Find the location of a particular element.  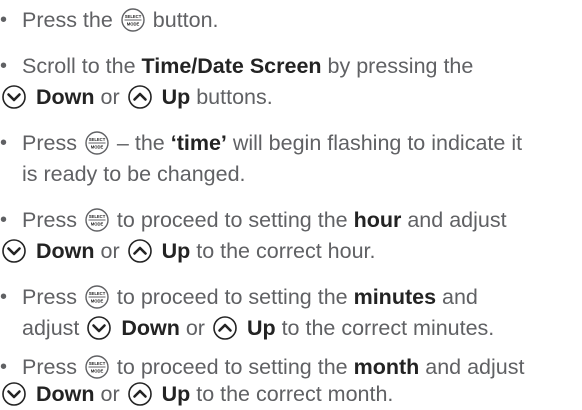

text: button. is located at coordinates (185, 20).